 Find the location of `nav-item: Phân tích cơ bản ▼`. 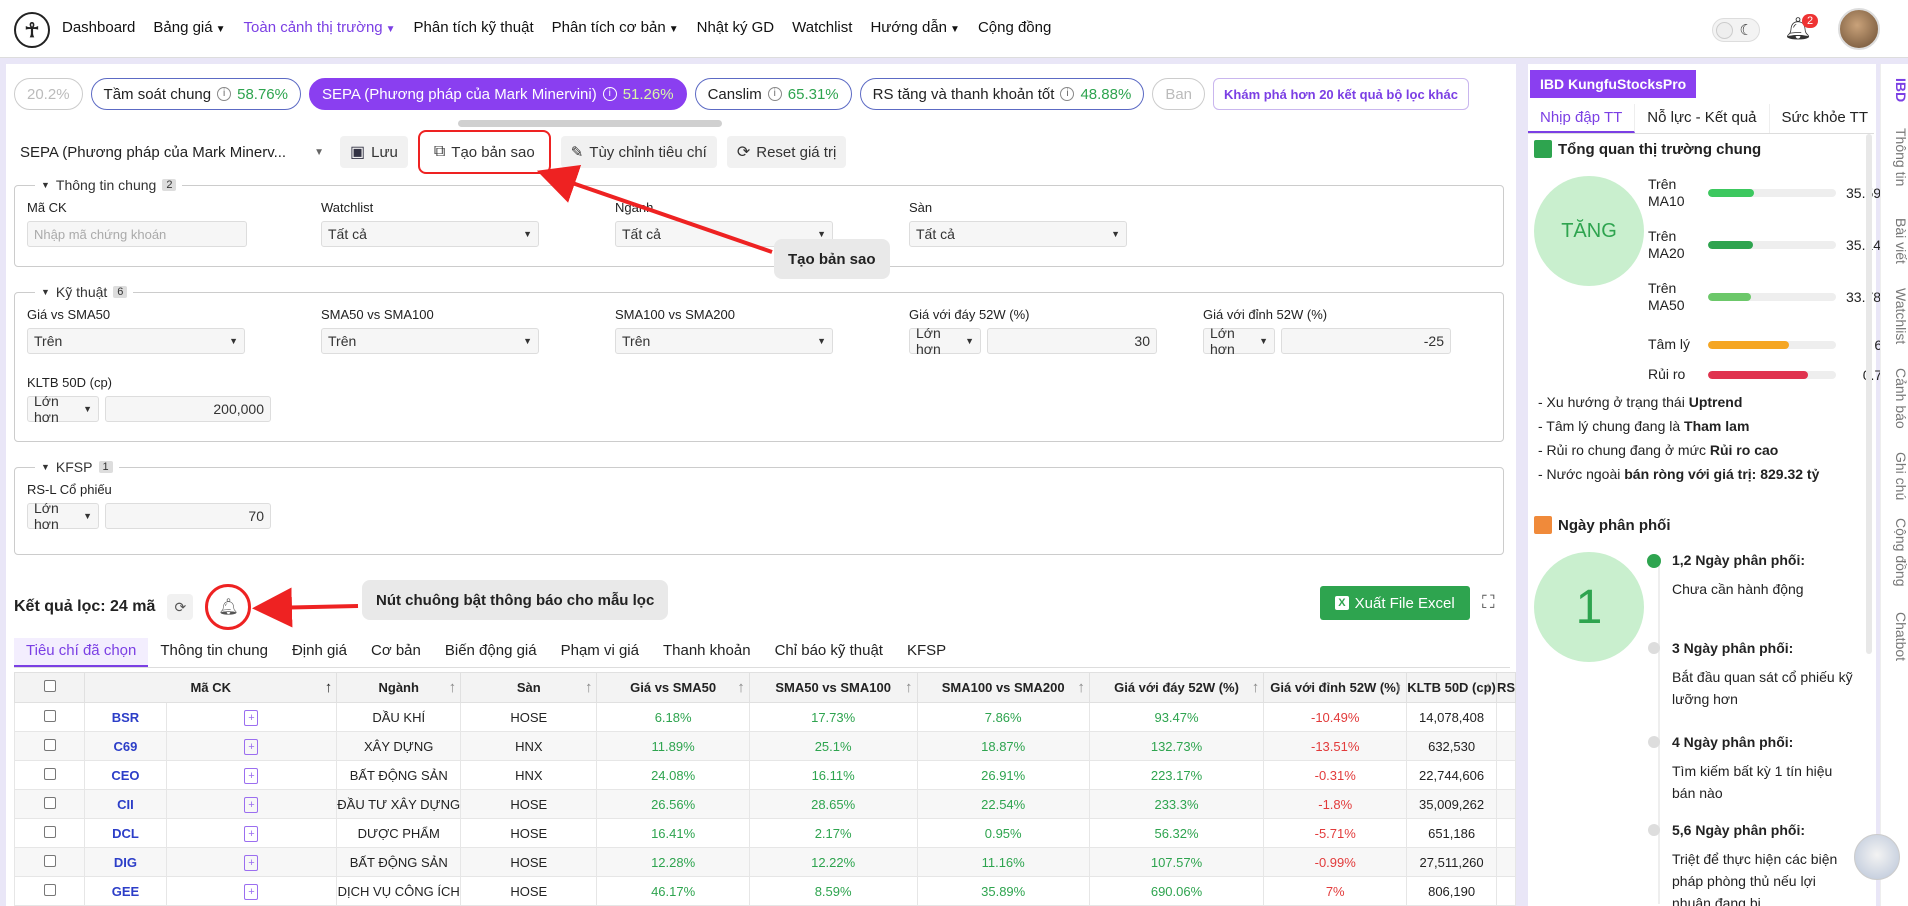

nav-item: Phân tích cơ bản ▼ is located at coordinates (615, 27).